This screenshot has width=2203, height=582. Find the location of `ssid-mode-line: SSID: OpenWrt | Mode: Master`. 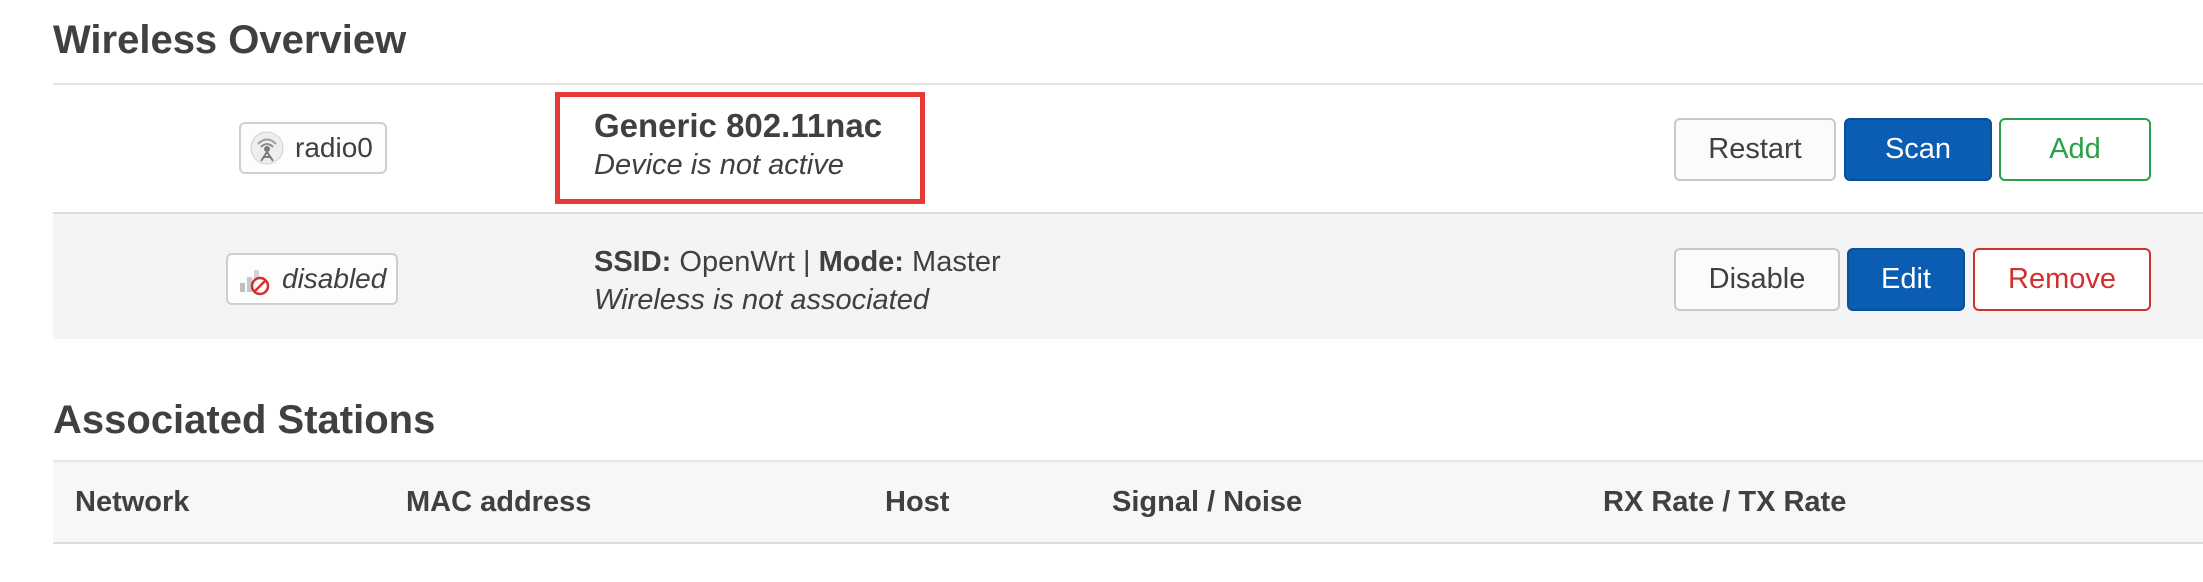

ssid-mode-line: SSID: OpenWrt | Mode: Master is located at coordinates (797, 262).